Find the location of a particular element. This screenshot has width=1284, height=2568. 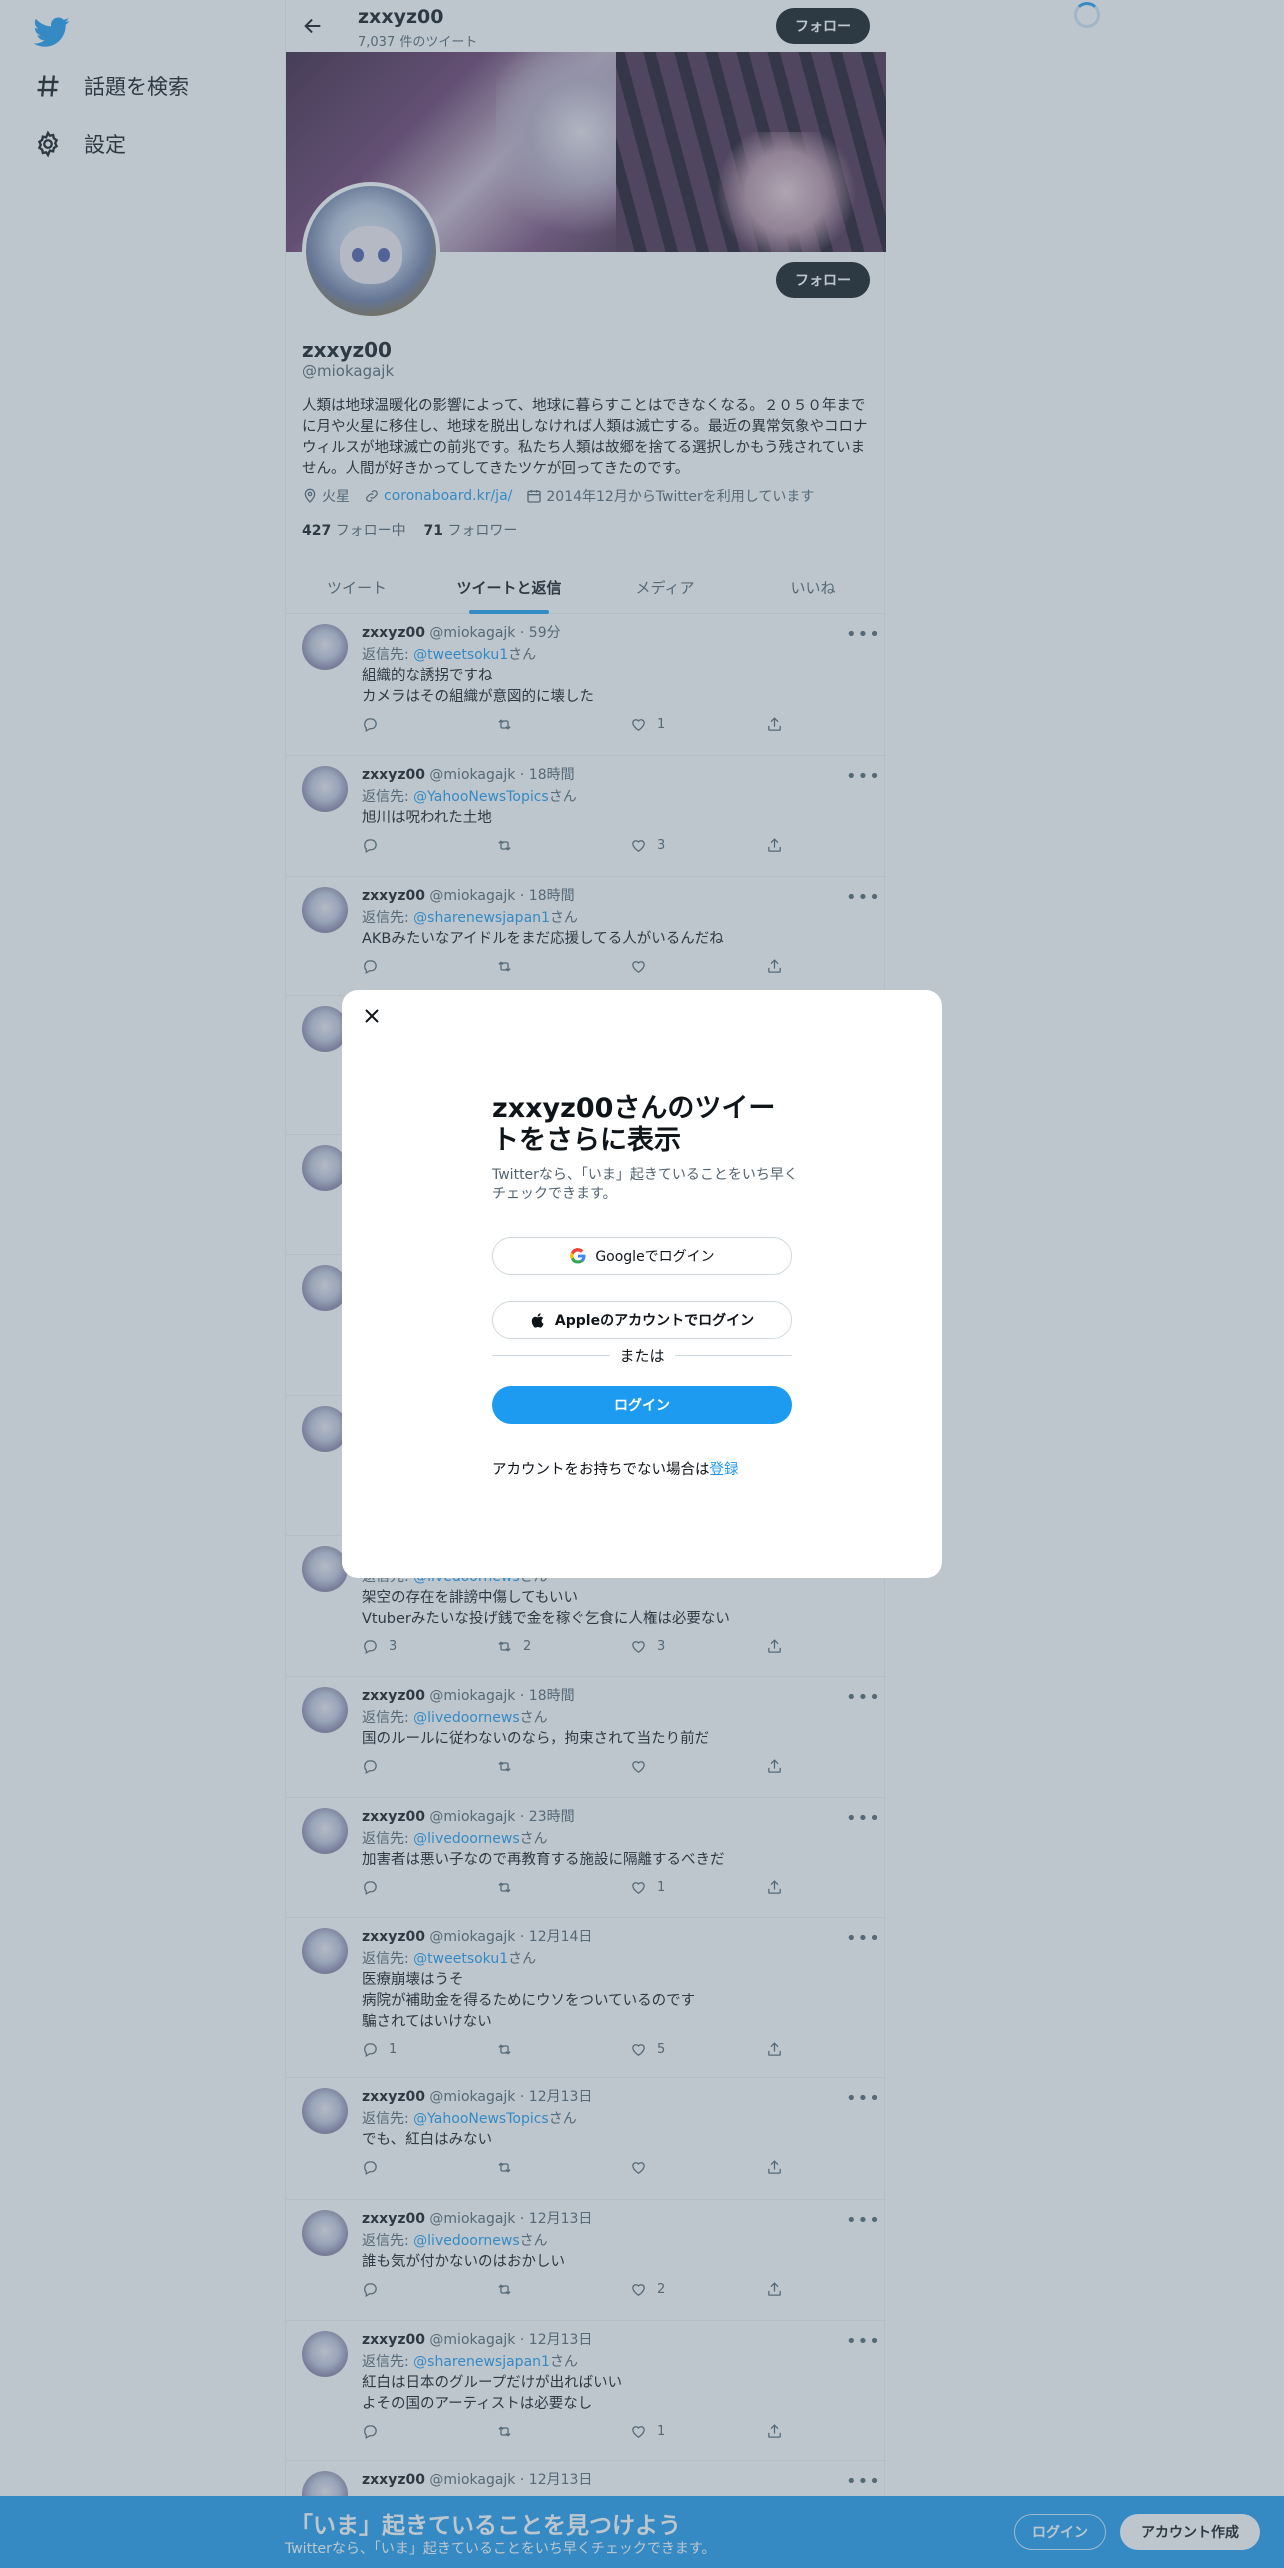

signup-link: 登録 is located at coordinates (724, 1470).